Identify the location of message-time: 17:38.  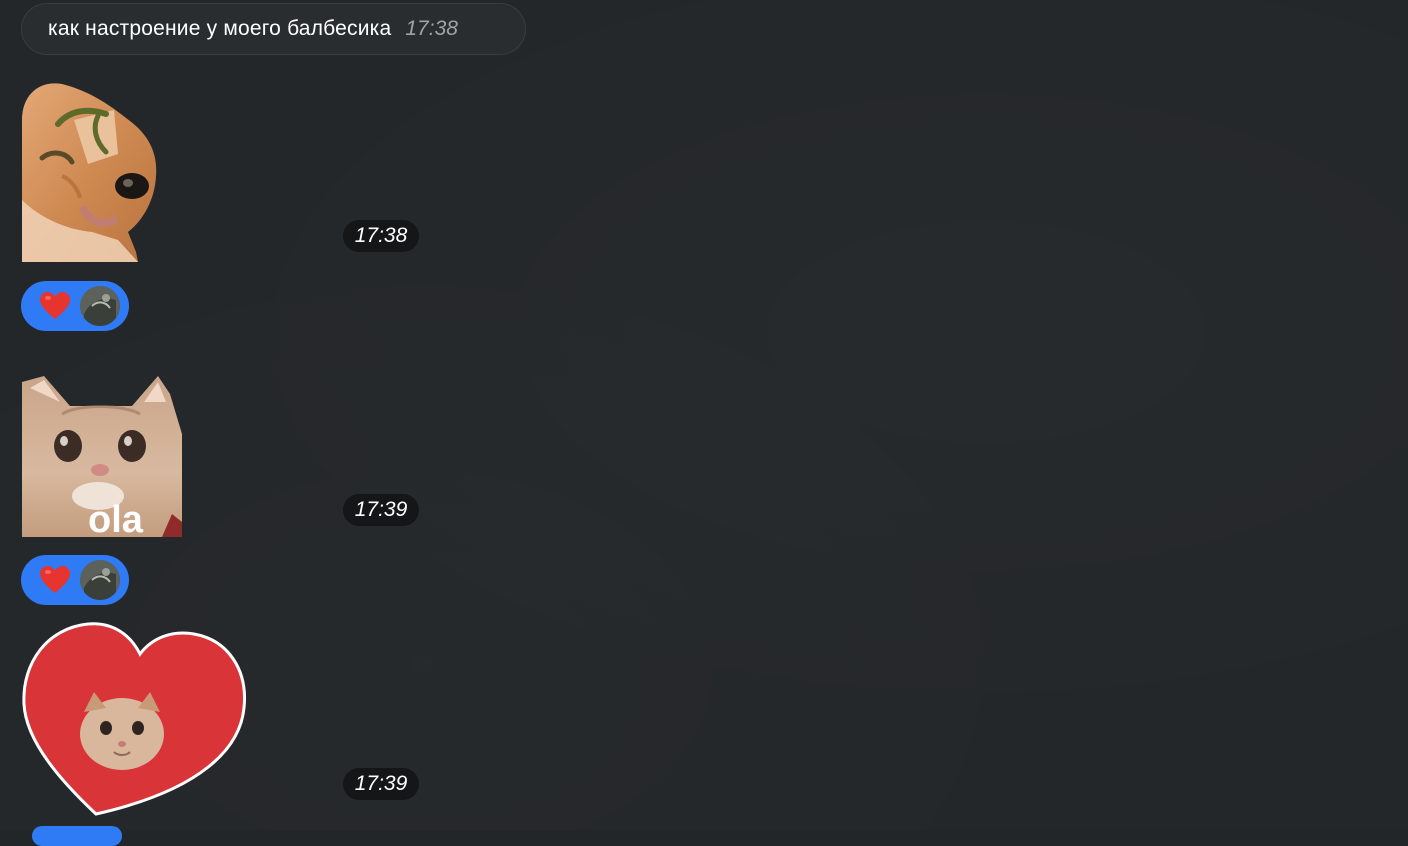
(431, 28).